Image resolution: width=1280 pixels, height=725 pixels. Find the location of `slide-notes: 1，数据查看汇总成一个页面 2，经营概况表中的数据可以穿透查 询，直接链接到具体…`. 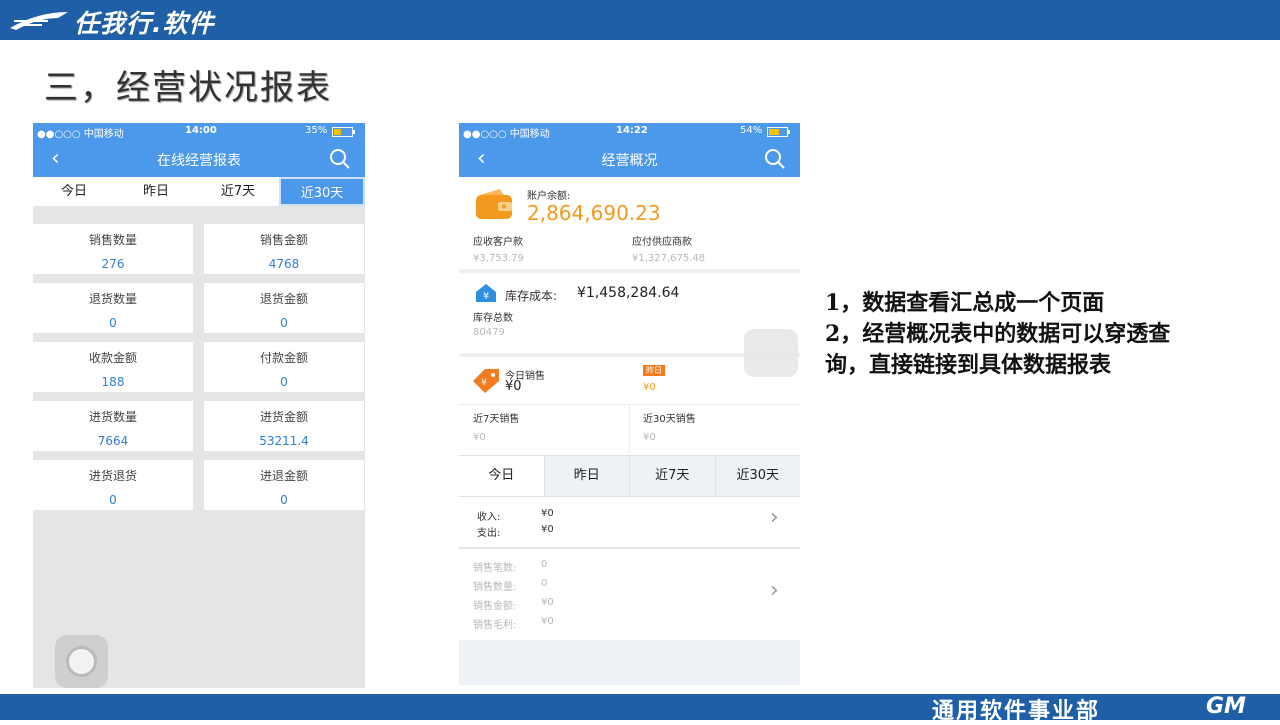

slide-notes: 1，数据查看汇总成一个页面 2，经营概况表中的数据可以穿透查 询，直接链接到具体… is located at coordinates (997, 334).